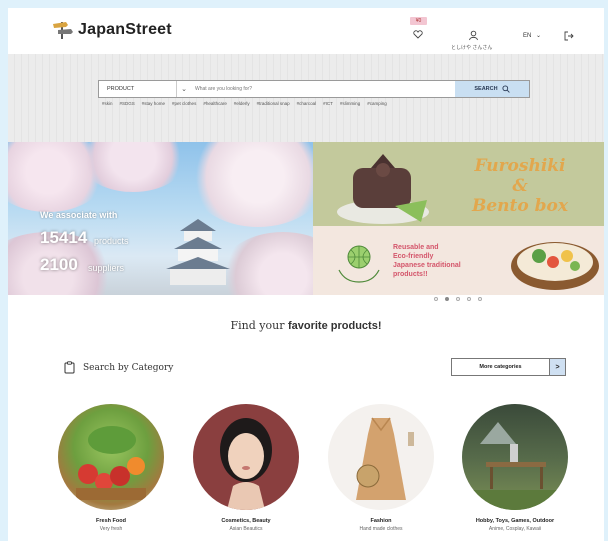 The width and height of the screenshot is (608, 541). I want to click on globe-hands-icon, so click(359, 264).